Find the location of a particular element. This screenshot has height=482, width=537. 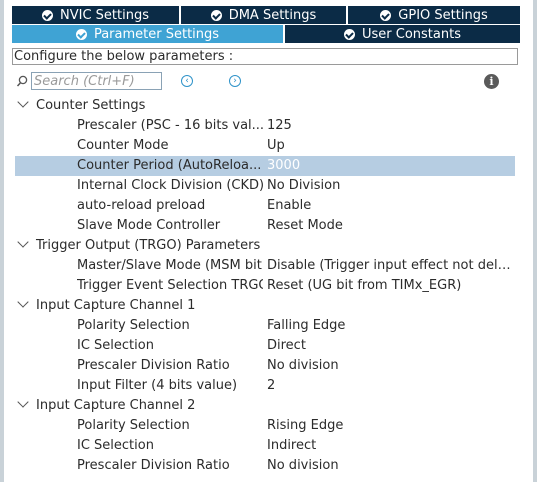

param-value: Falling Edge is located at coordinates (306, 325).